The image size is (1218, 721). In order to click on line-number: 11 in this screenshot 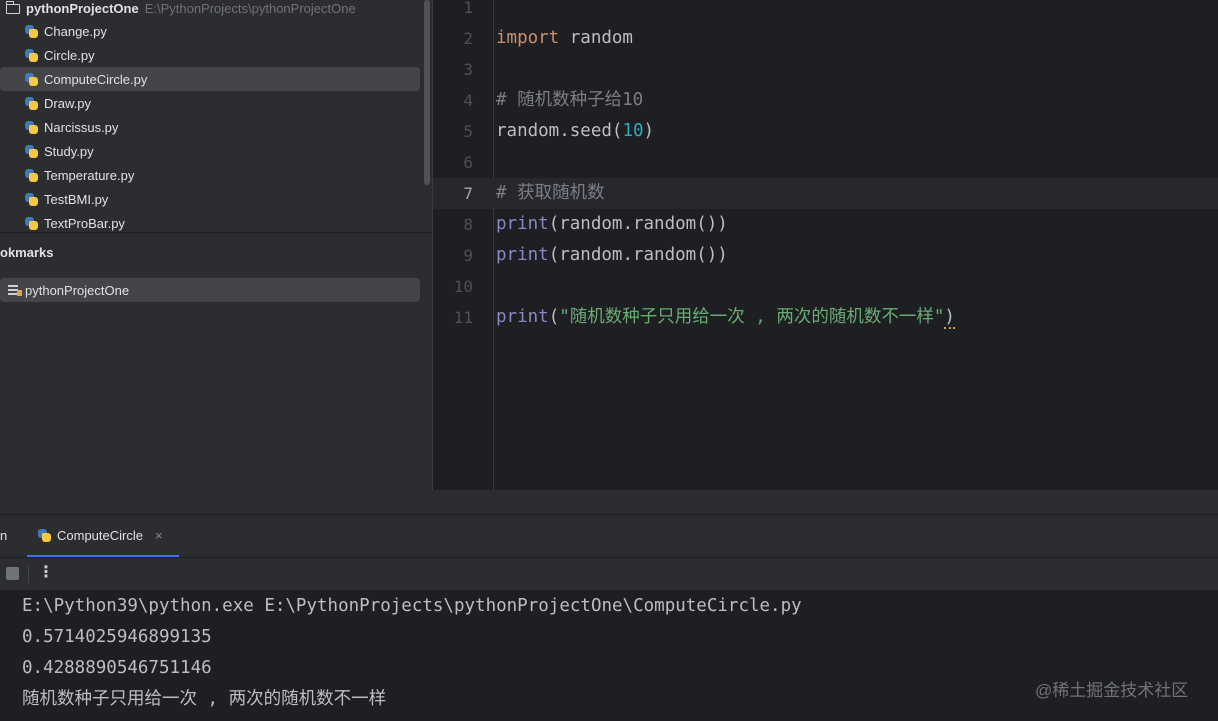, I will do `click(463, 317)`.